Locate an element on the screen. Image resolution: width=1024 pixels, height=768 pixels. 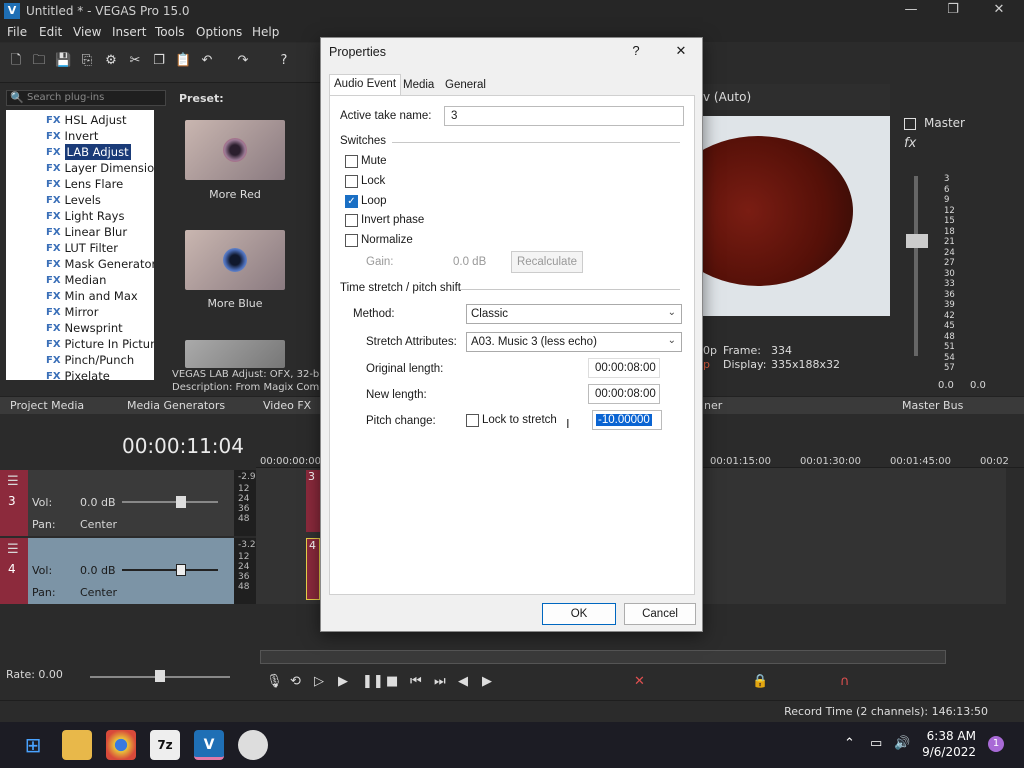
plugin-item: FX Lens Flare is located at coordinates (84, 184).